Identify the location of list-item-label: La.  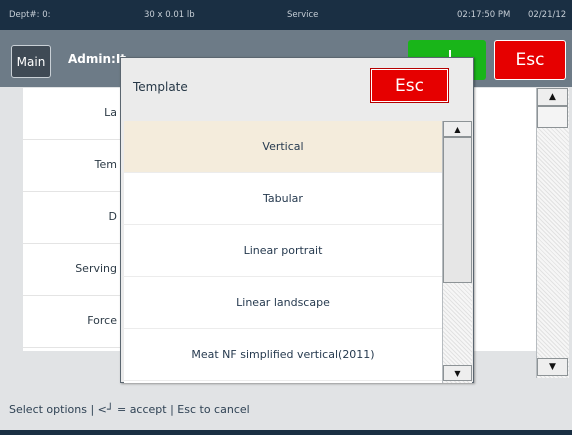
(110, 112).